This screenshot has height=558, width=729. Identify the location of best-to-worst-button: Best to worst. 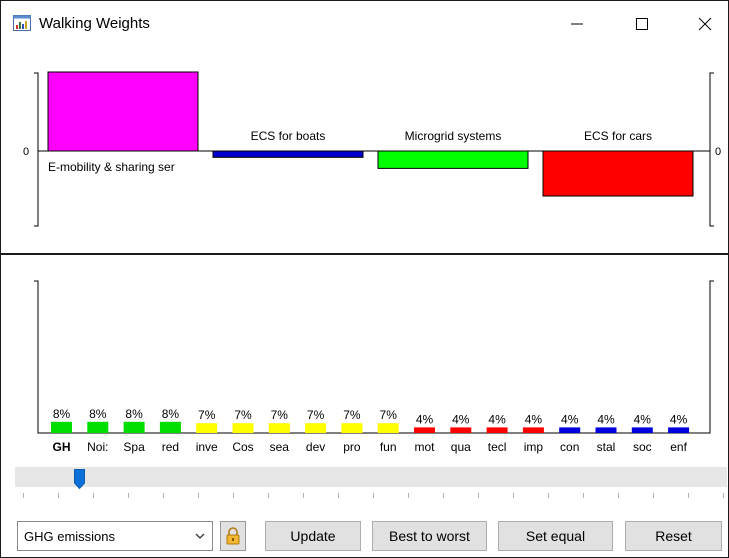
(429, 536).